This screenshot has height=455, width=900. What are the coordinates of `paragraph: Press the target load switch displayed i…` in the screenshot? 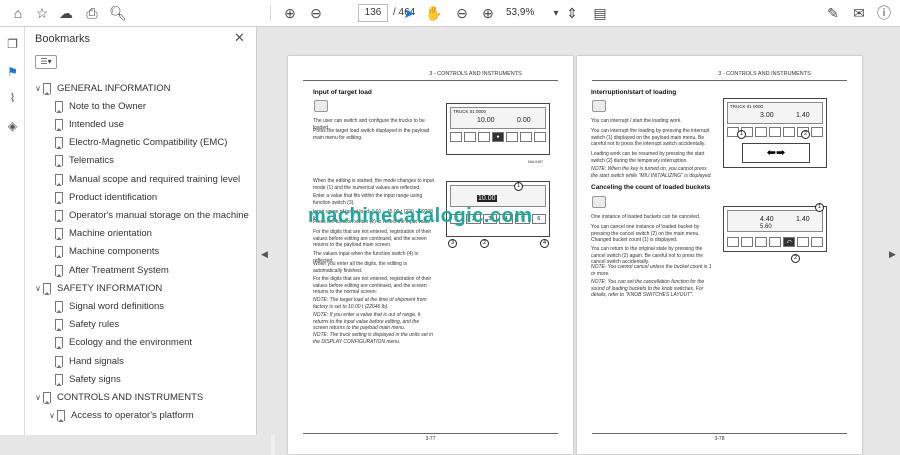 It's located at (371, 134).